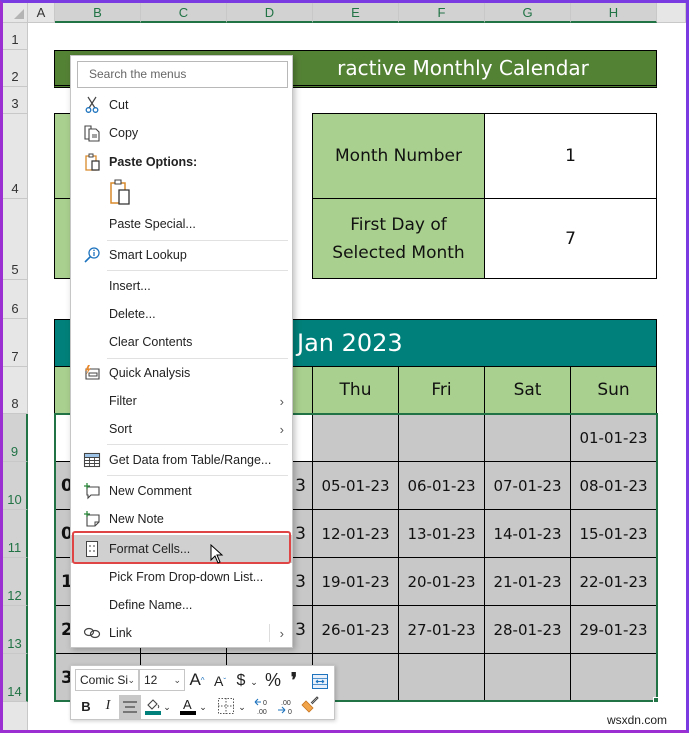 This screenshot has width=689, height=733. Describe the element at coordinates (153, 706) in the screenshot. I see `fill-color-button` at that location.